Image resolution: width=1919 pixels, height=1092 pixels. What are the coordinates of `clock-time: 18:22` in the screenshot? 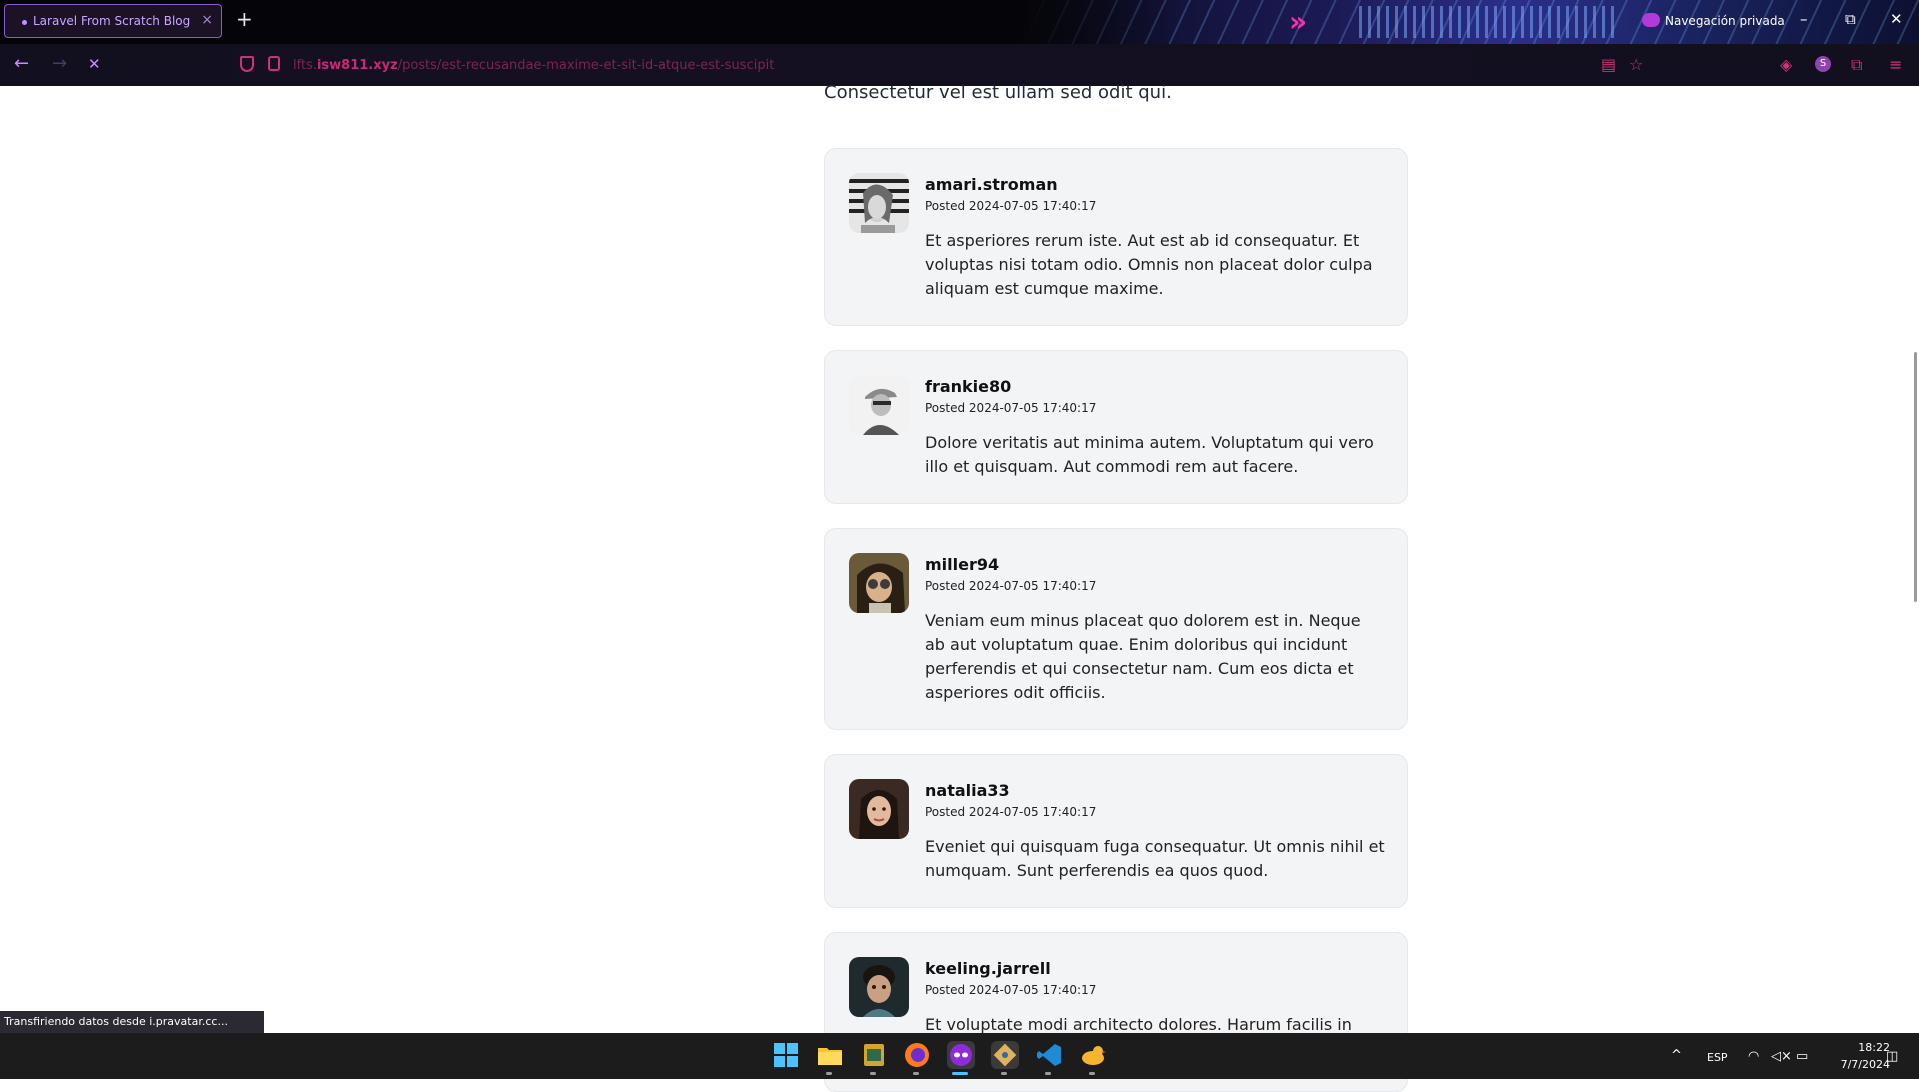 It's located at (1869, 1047).